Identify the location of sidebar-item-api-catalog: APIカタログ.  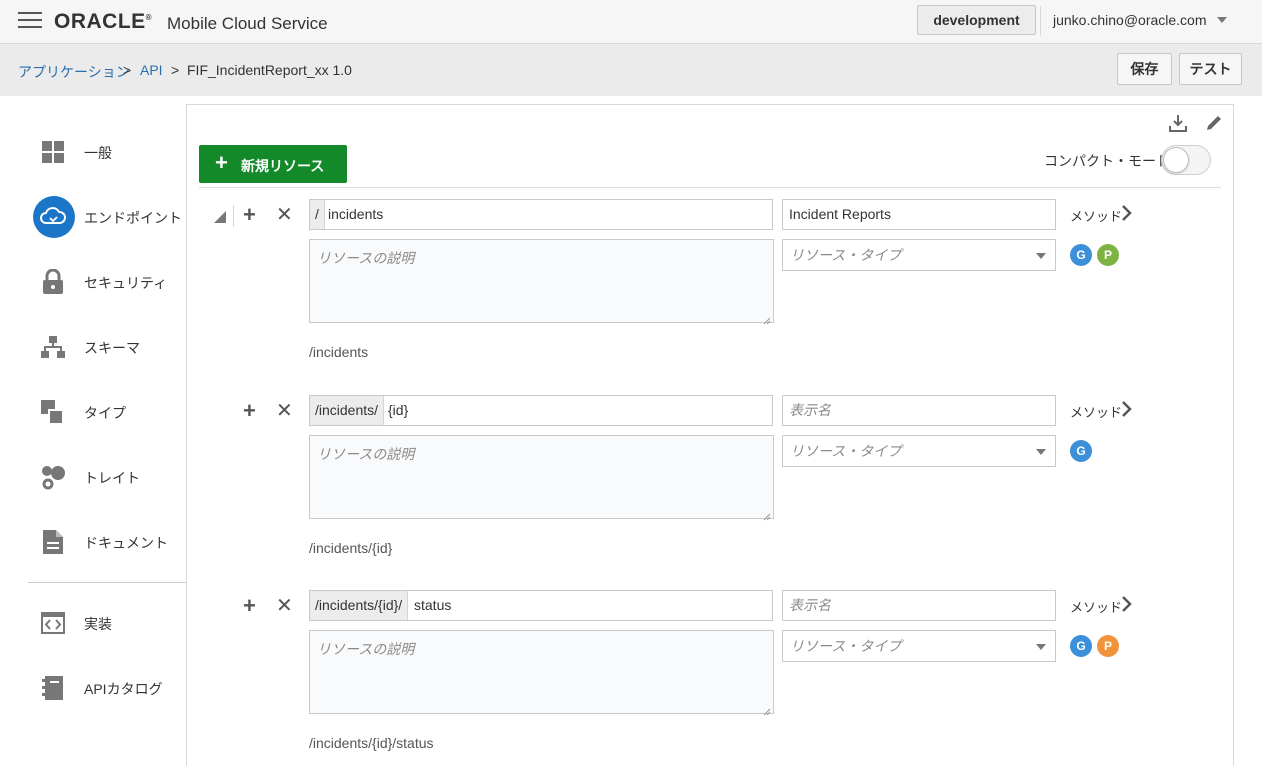
(108, 688).